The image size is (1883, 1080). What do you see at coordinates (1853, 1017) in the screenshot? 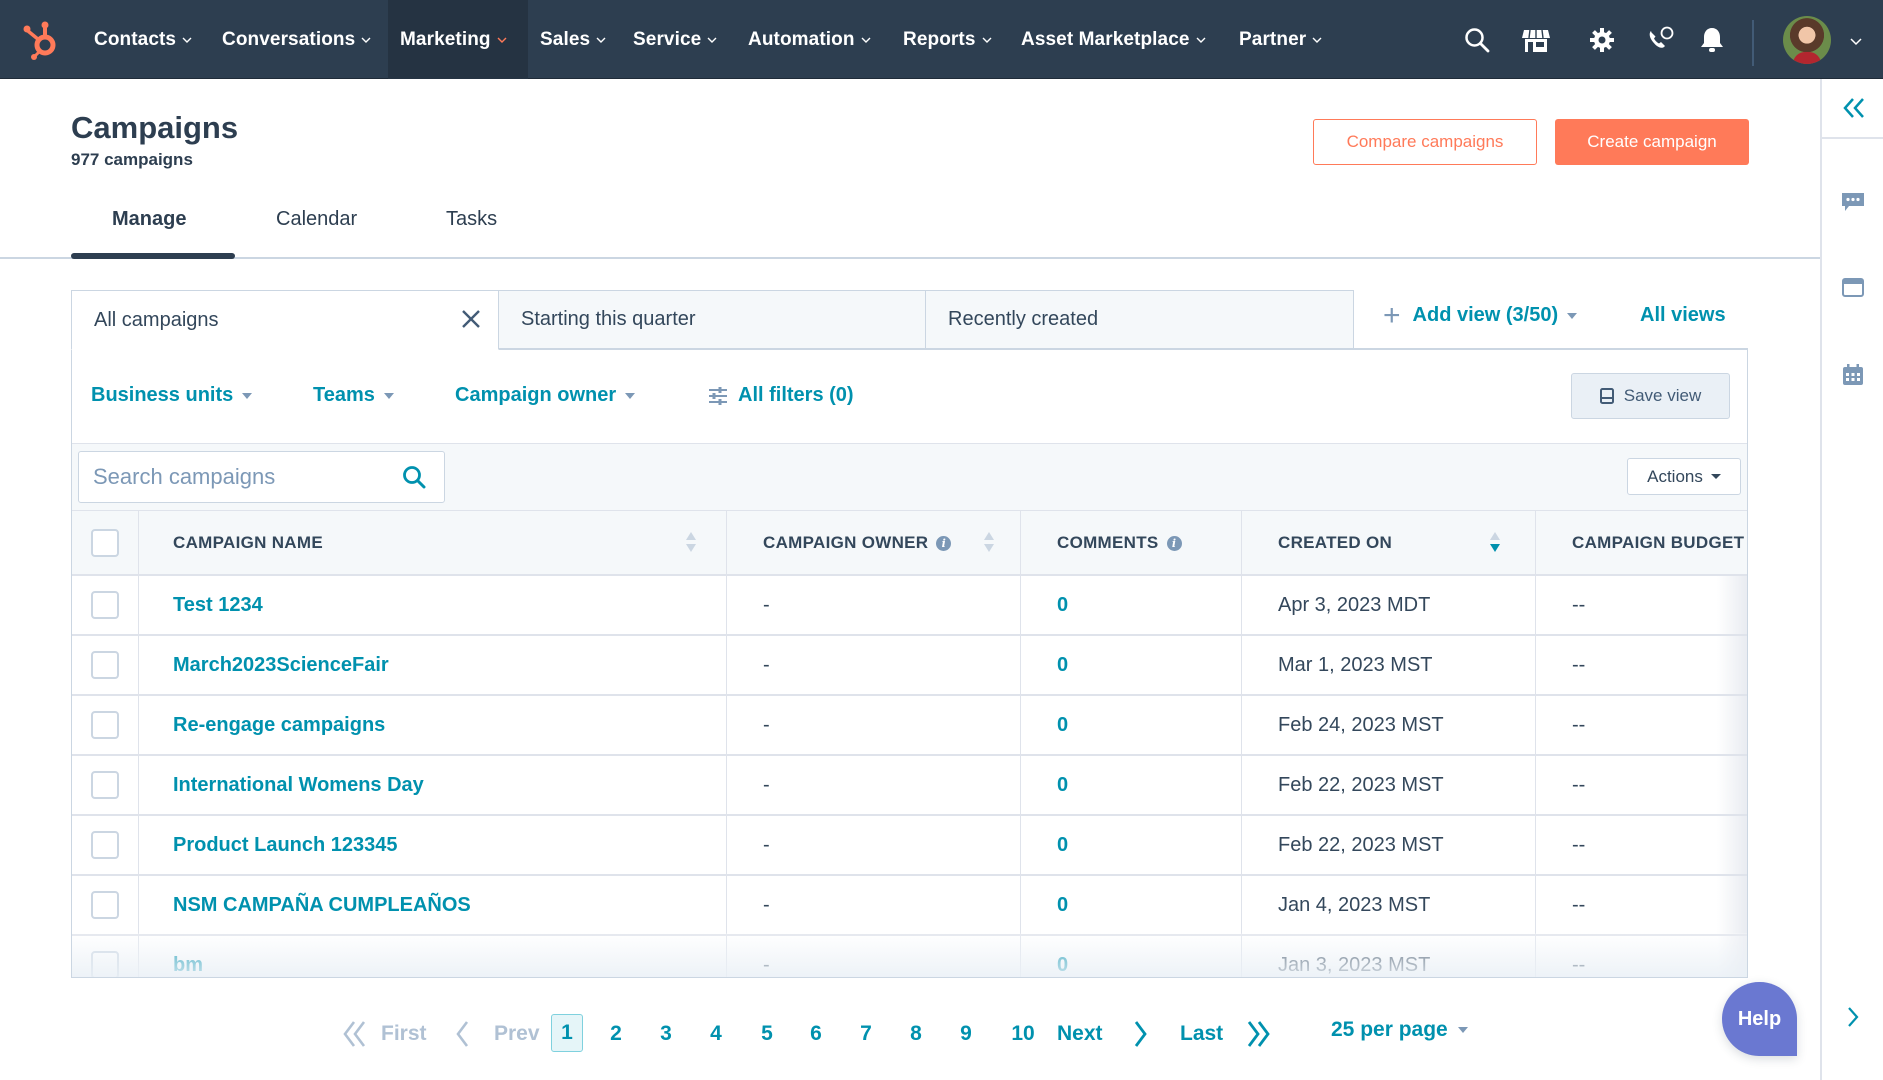
I see `expand-chevron-icon` at bounding box center [1853, 1017].